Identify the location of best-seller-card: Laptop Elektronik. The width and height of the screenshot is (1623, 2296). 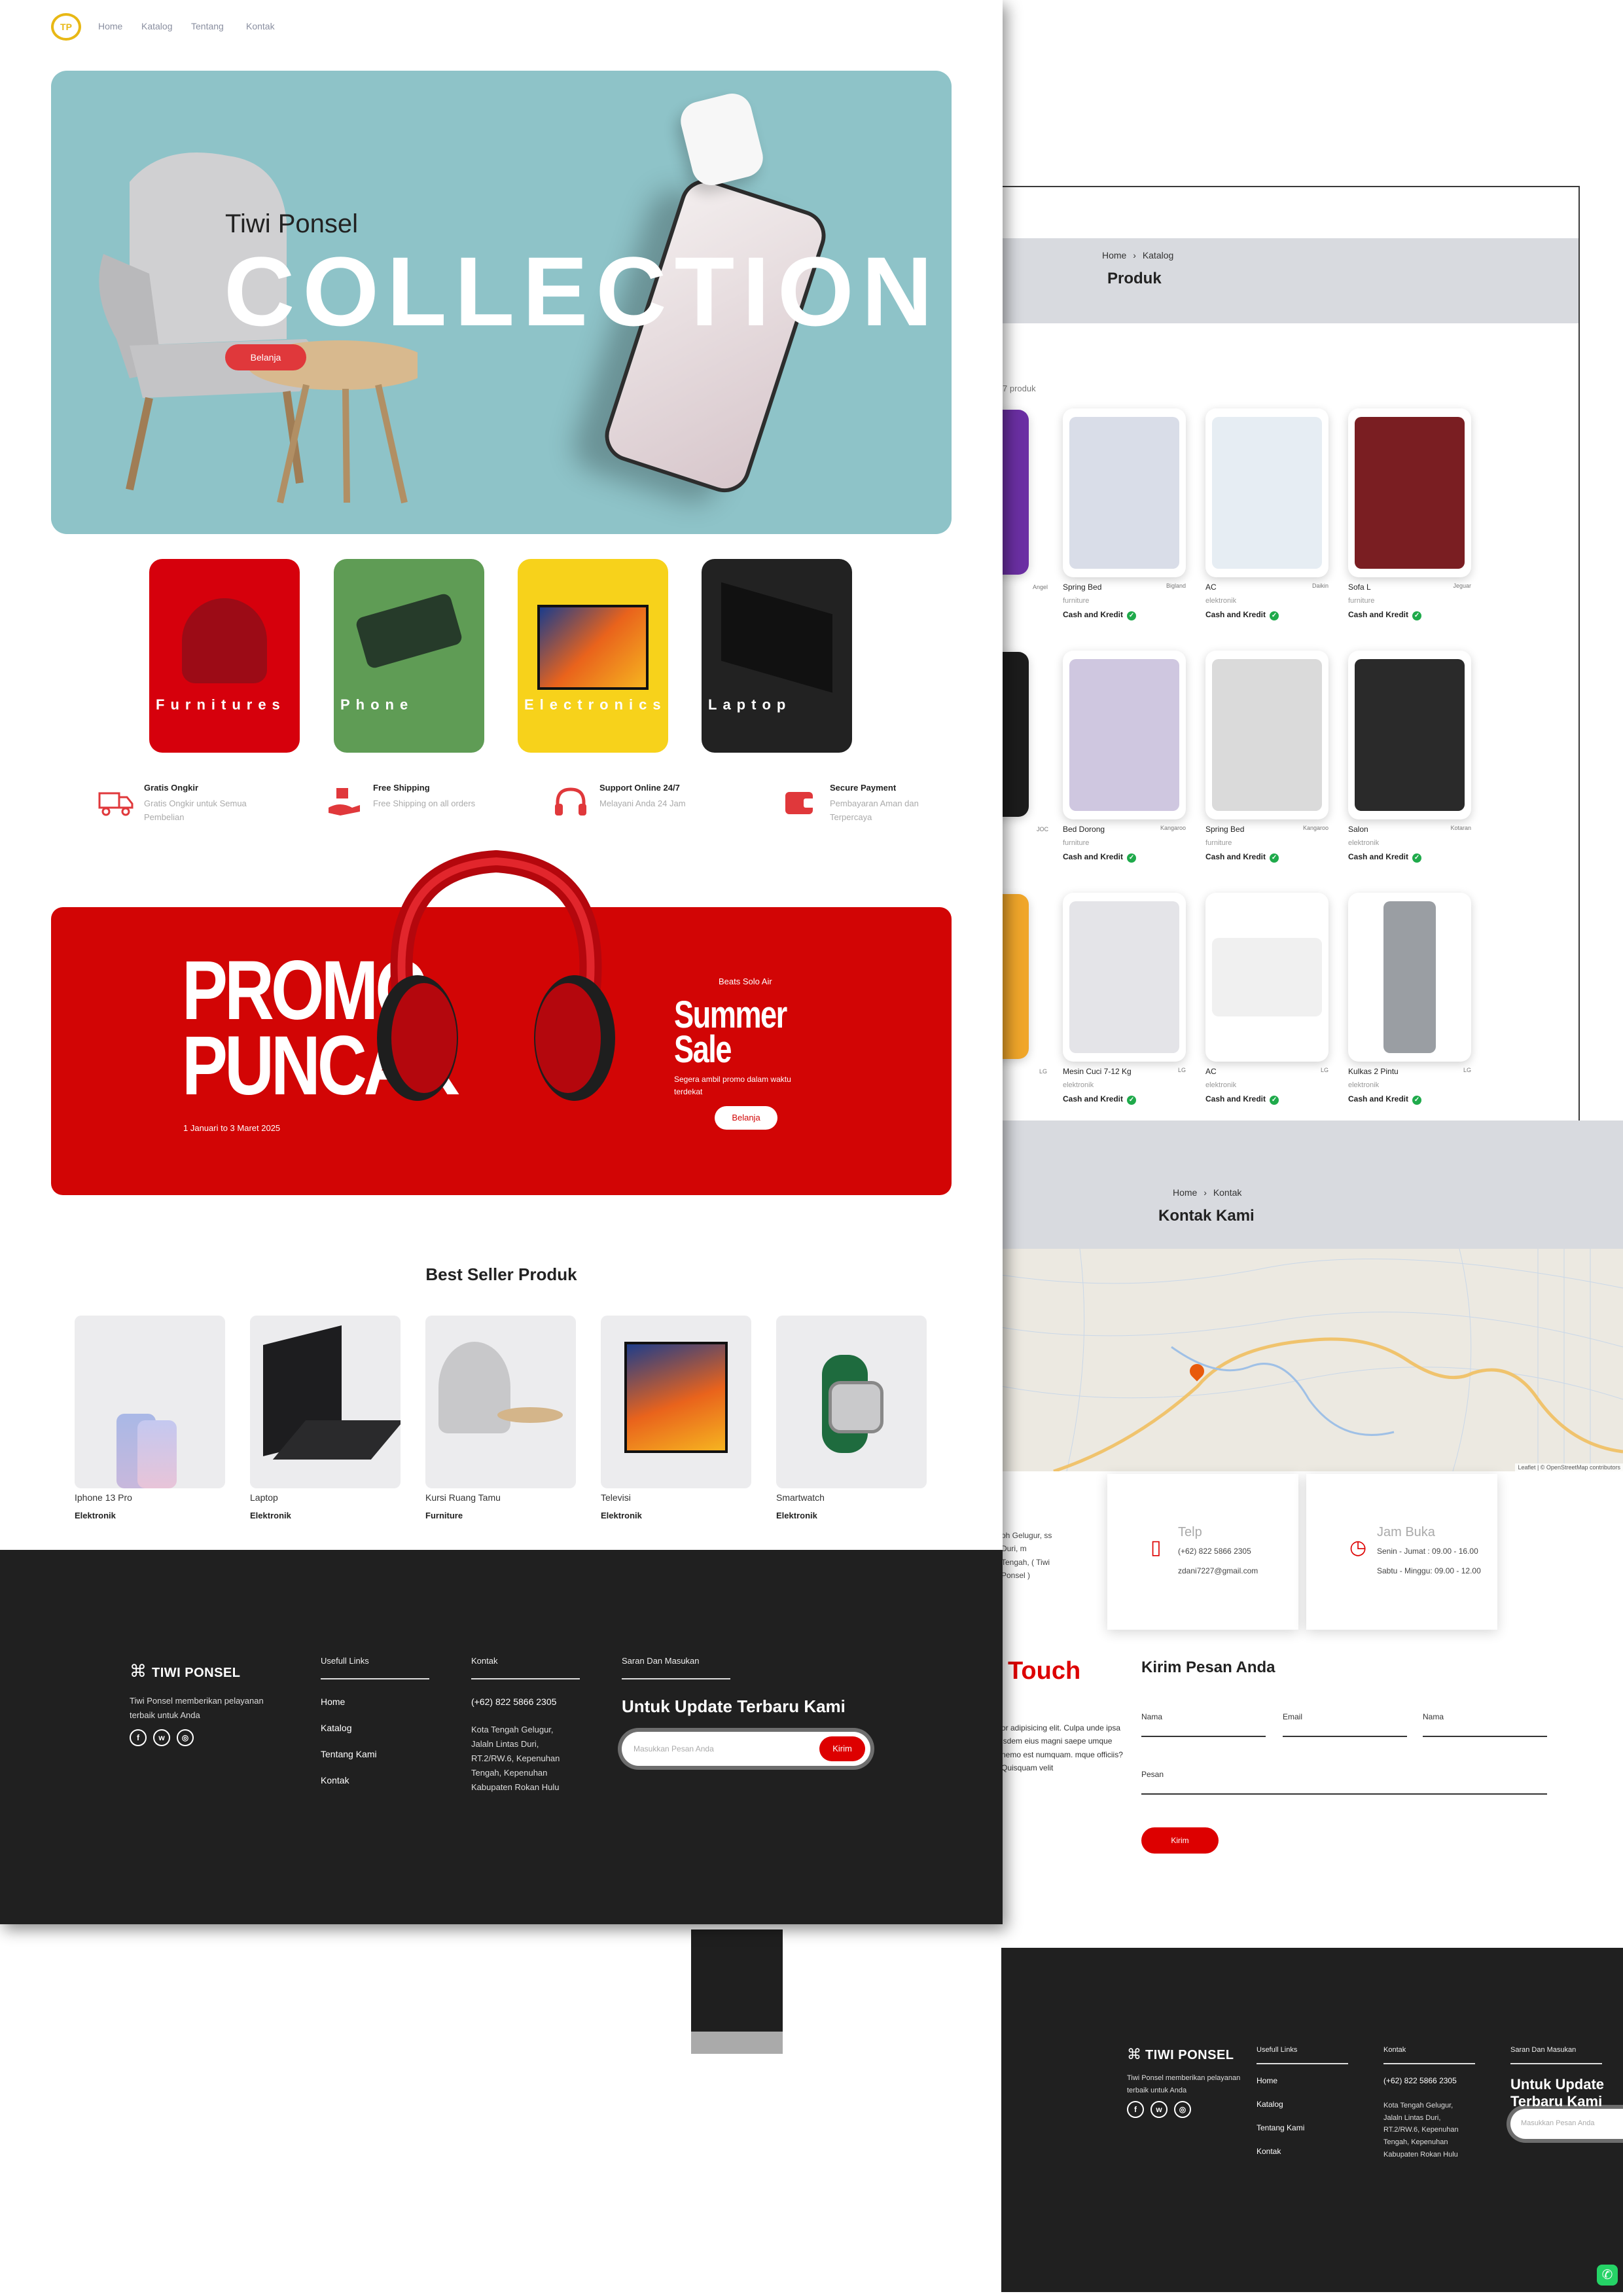
(325, 1418).